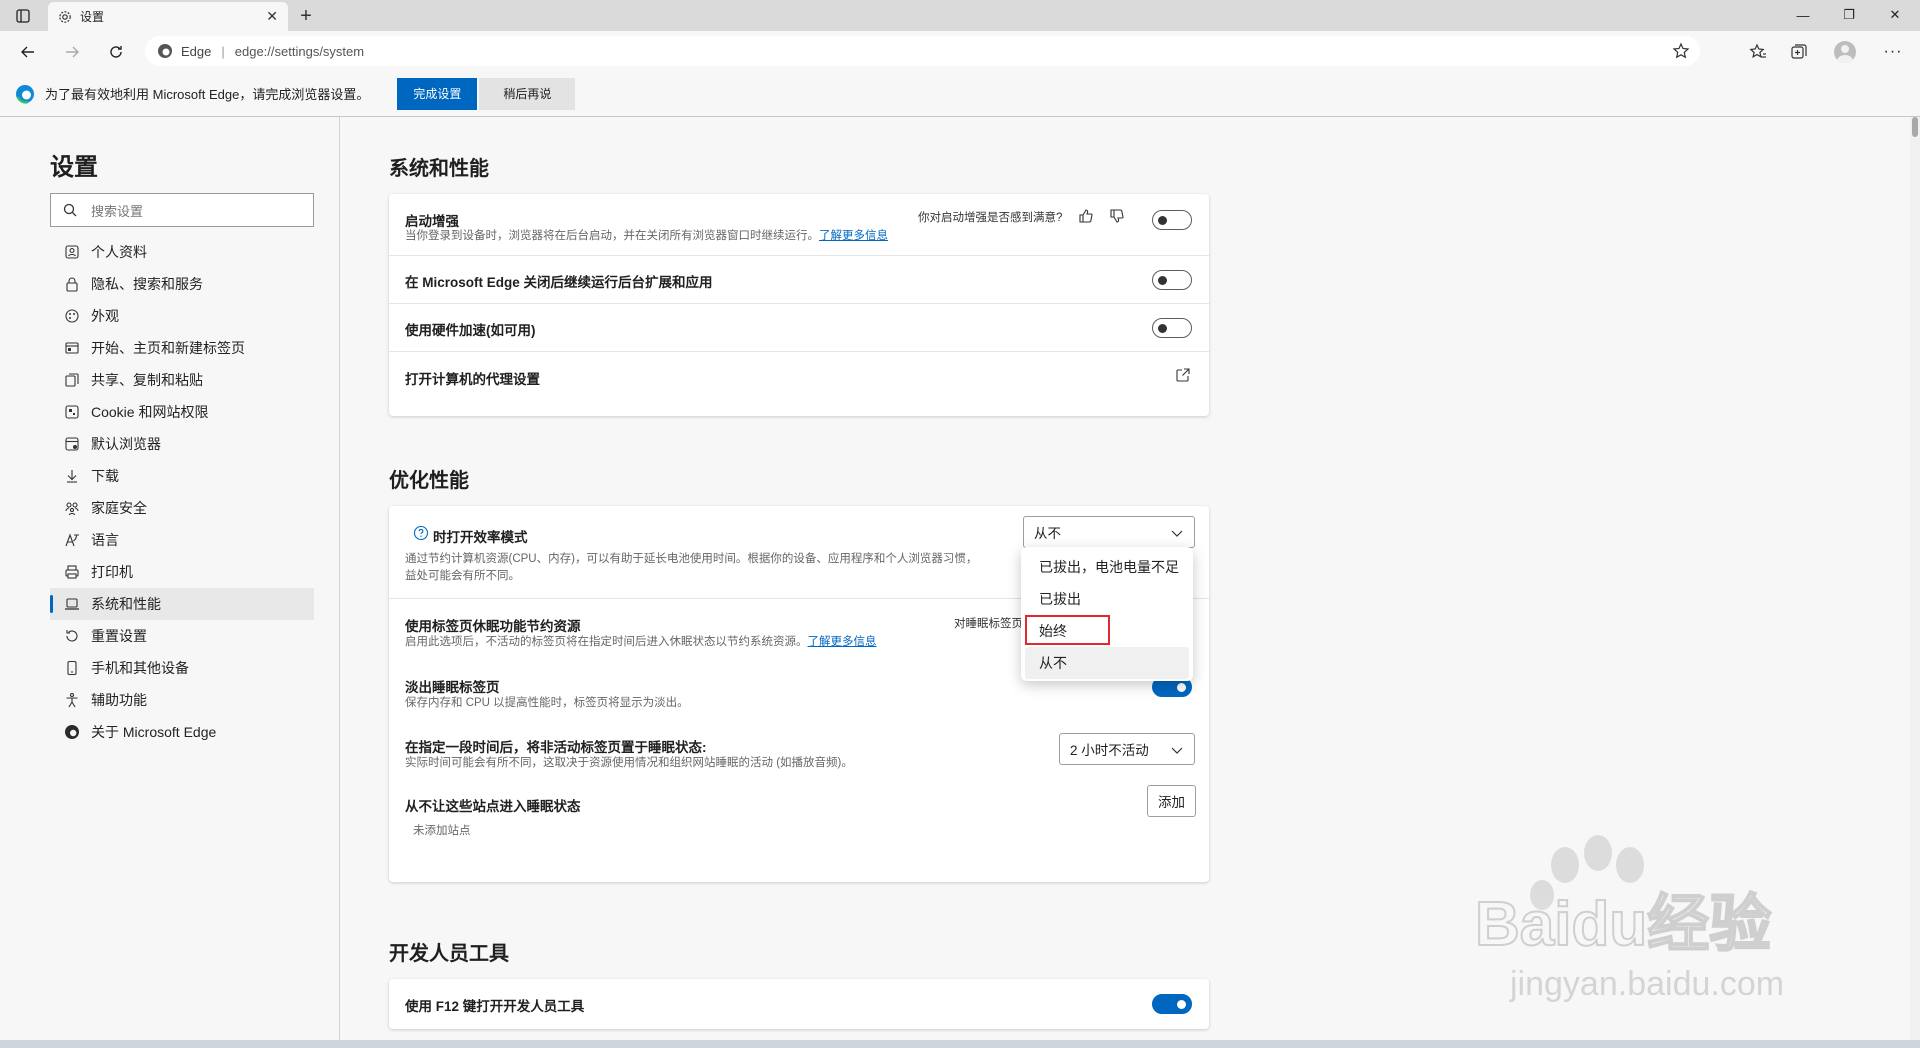  Describe the element at coordinates (1107, 599) in the screenshot. I see `dropdown-option-unplugged: 已拔出` at that location.